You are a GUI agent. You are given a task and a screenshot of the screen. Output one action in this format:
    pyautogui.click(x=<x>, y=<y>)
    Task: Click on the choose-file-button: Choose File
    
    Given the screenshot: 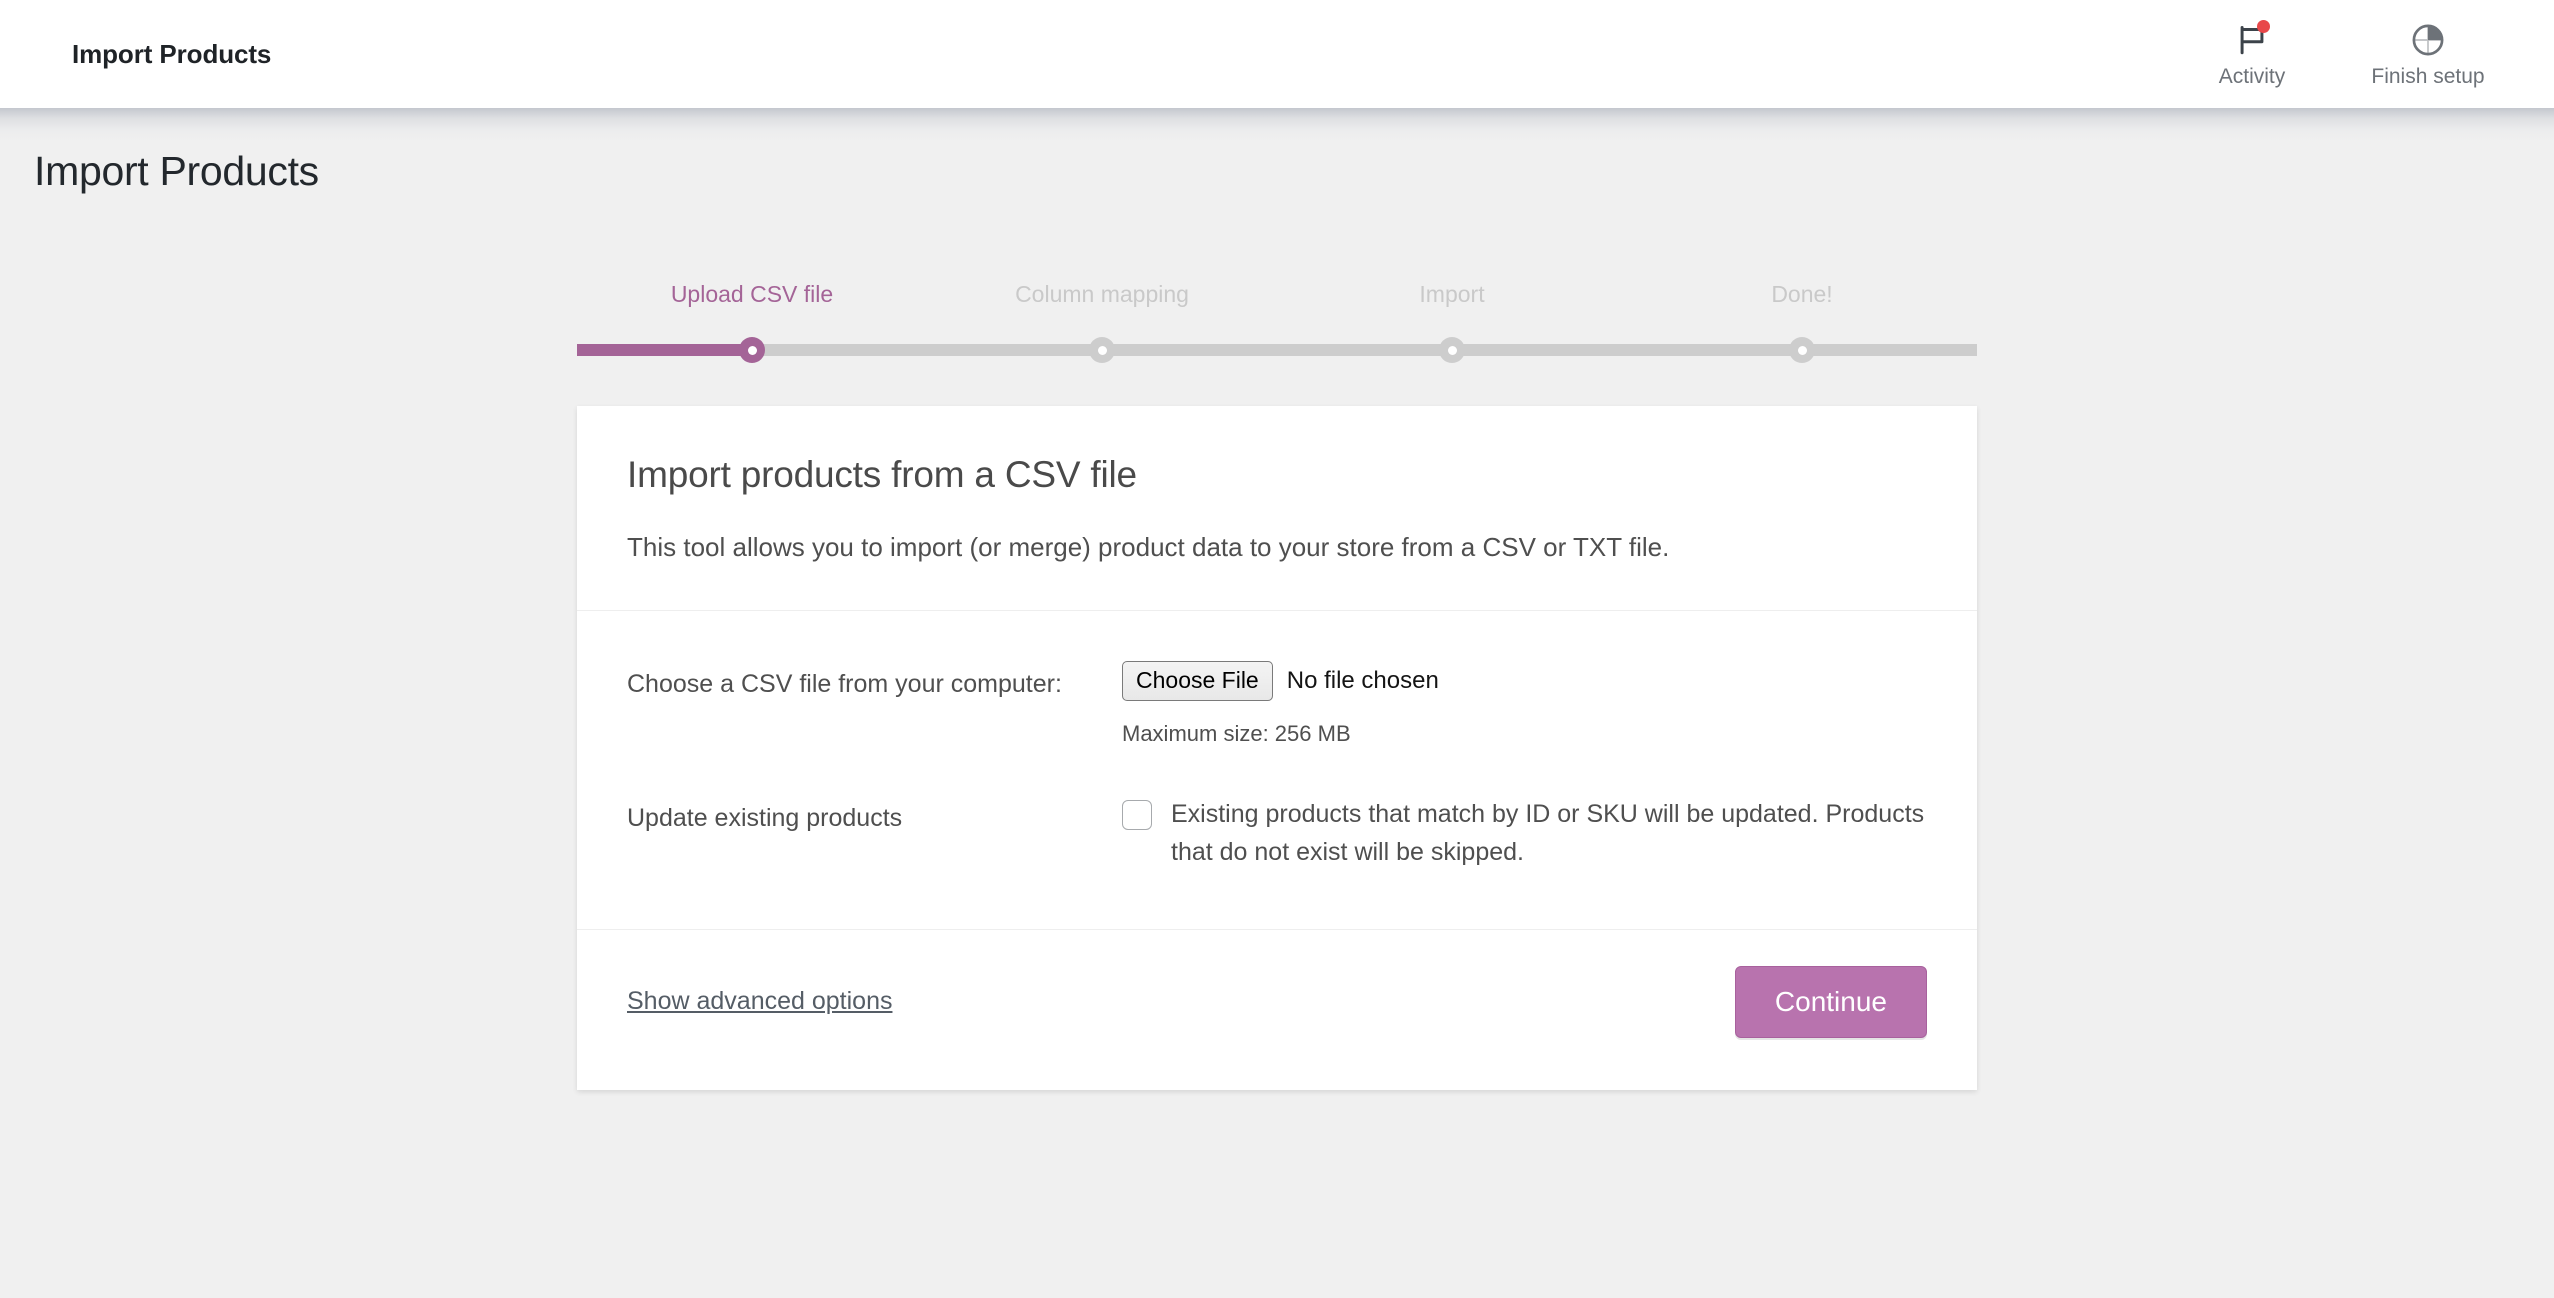 What is the action you would take?
    pyautogui.click(x=1197, y=681)
    